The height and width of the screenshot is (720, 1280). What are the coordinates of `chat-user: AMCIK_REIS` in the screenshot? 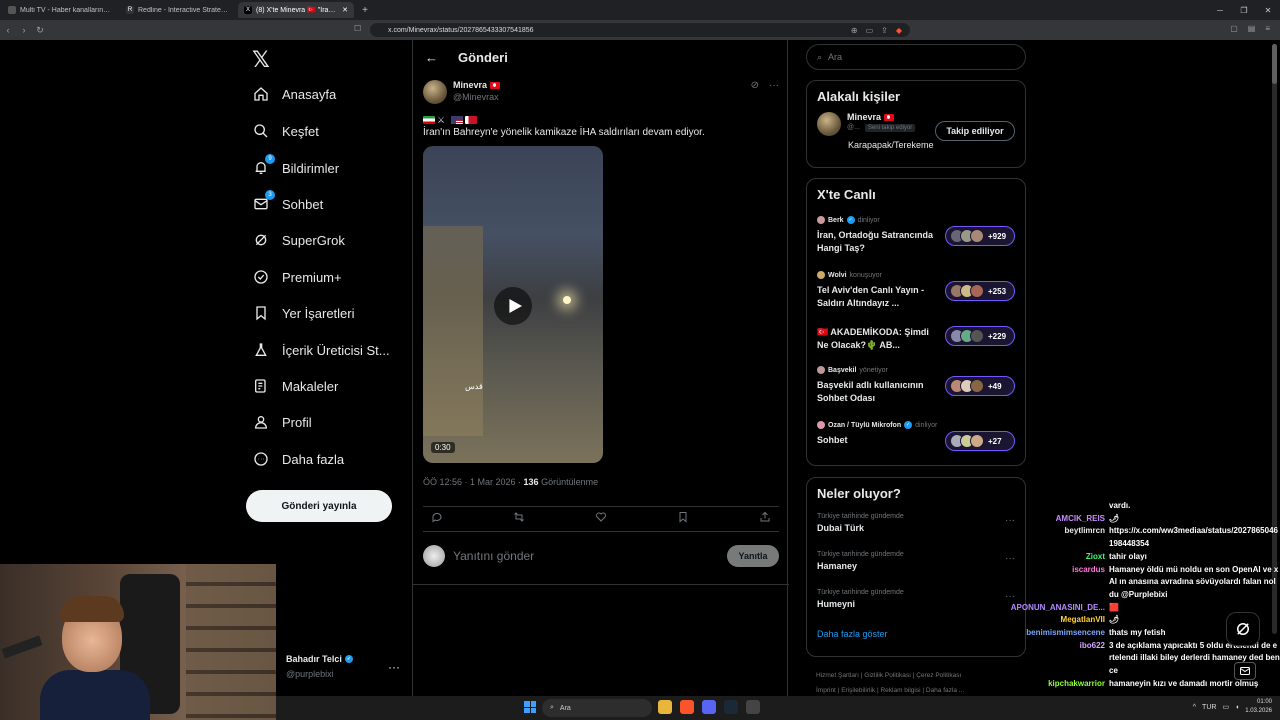 It's located at (1080, 518).